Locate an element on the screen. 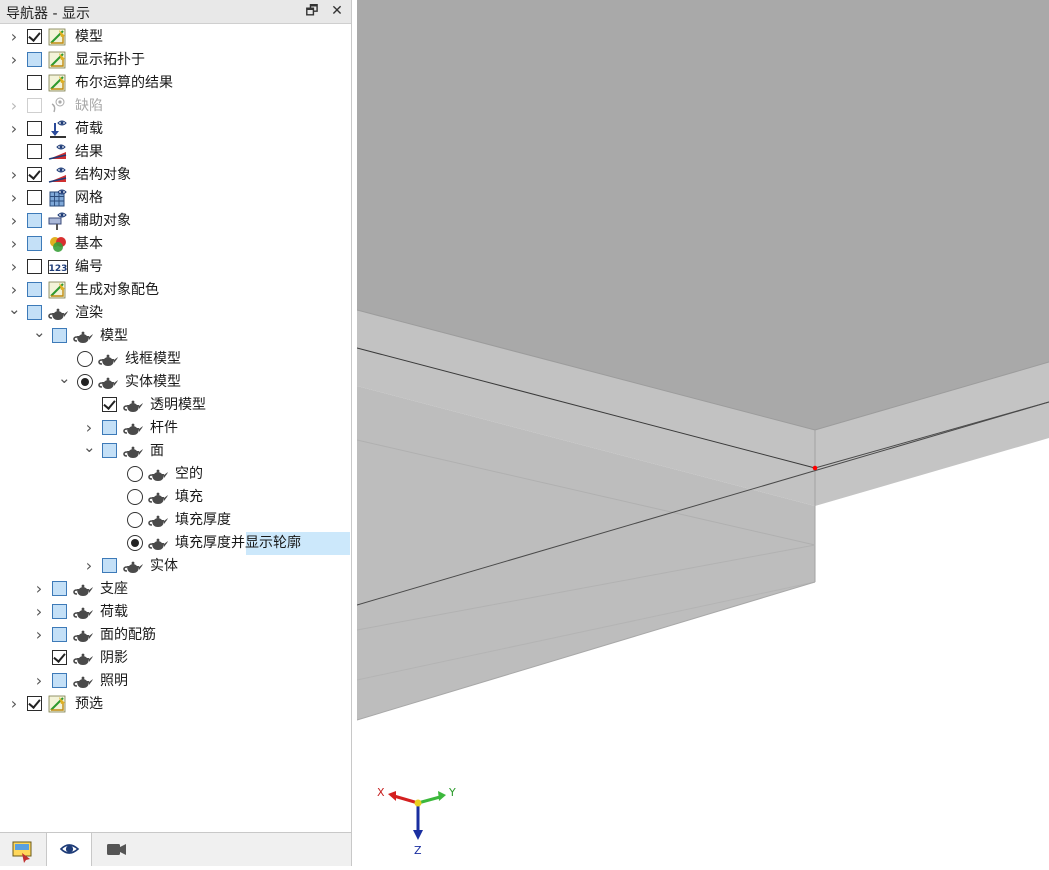 Image resolution: width=1049 pixels, height=870 pixels. tree-item: › 预选 is located at coordinates (175, 704).